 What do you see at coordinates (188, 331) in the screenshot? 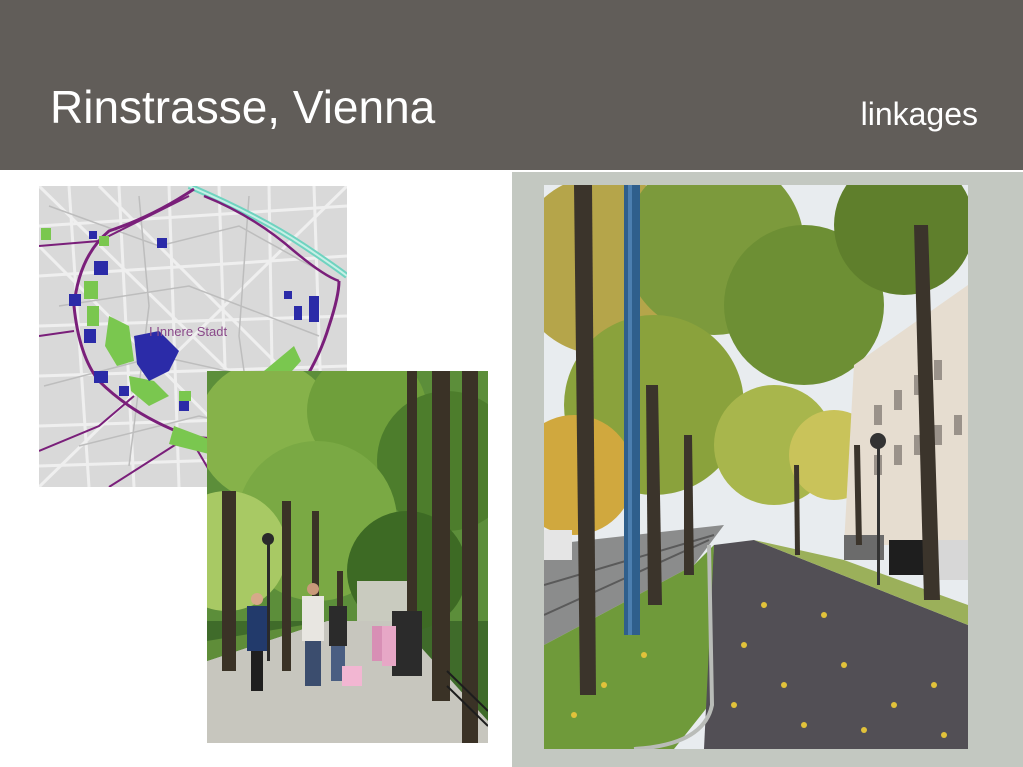
I see `map-district-label: I Innere Stadt` at bounding box center [188, 331].